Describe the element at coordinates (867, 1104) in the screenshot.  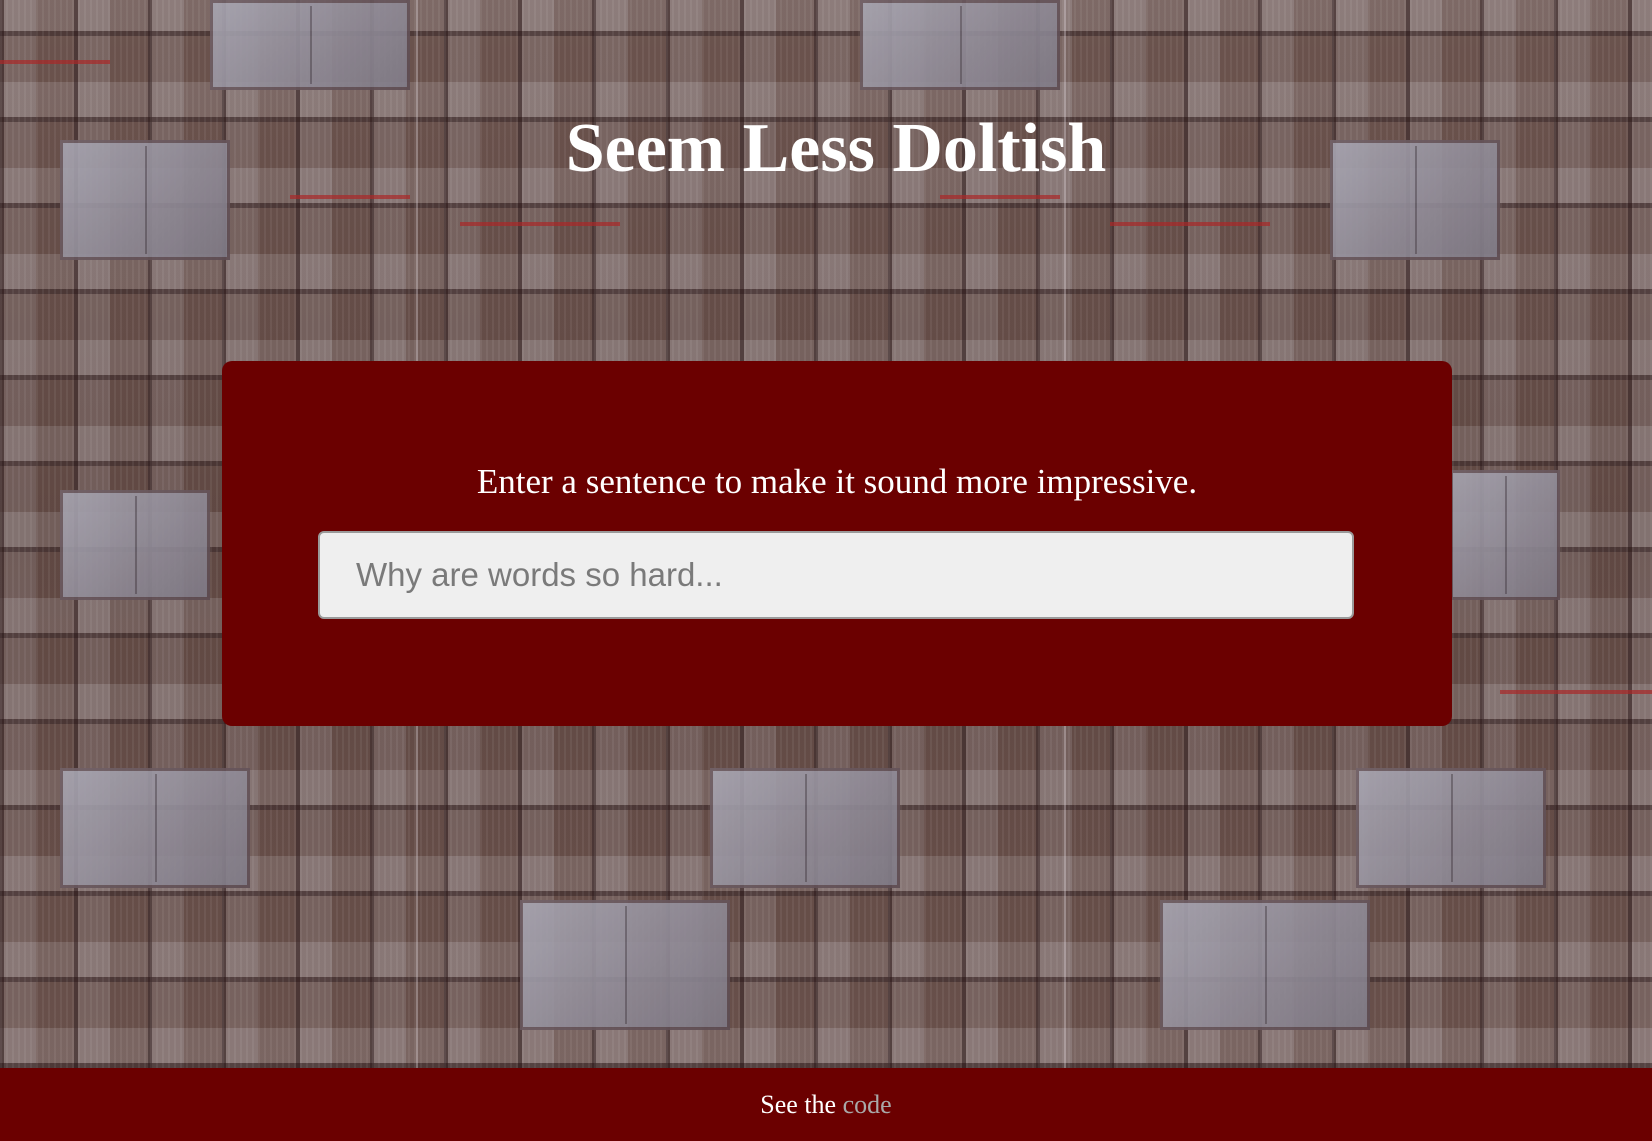
I see `code-link: code` at that location.